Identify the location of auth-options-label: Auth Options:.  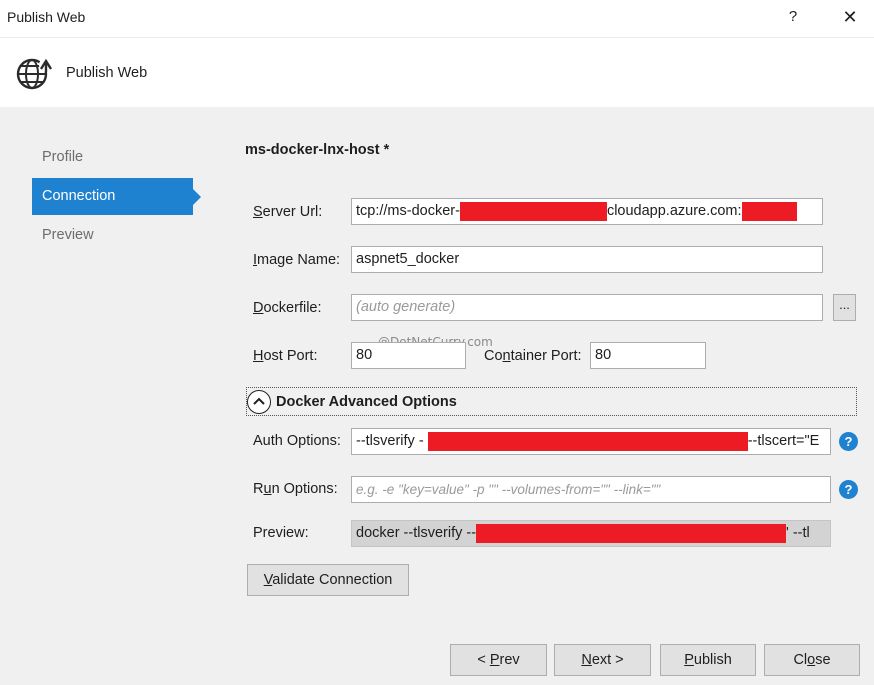
(297, 441).